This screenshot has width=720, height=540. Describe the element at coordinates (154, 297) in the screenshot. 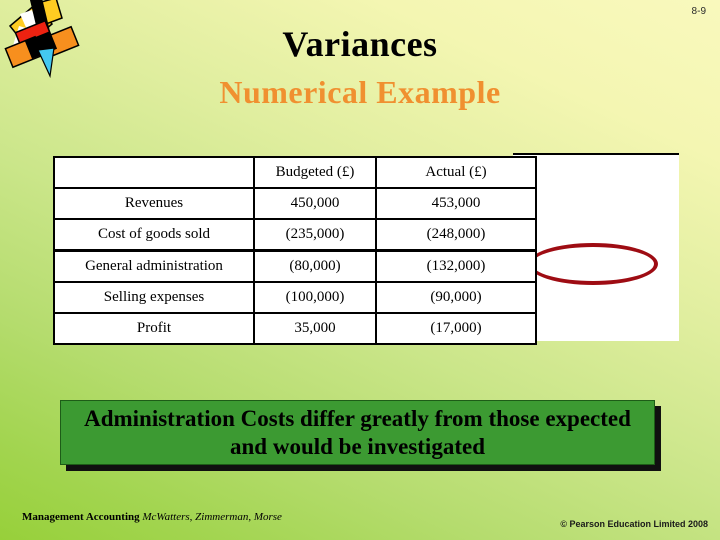

I see `row-label-selling-expenses: Selling expenses` at that location.